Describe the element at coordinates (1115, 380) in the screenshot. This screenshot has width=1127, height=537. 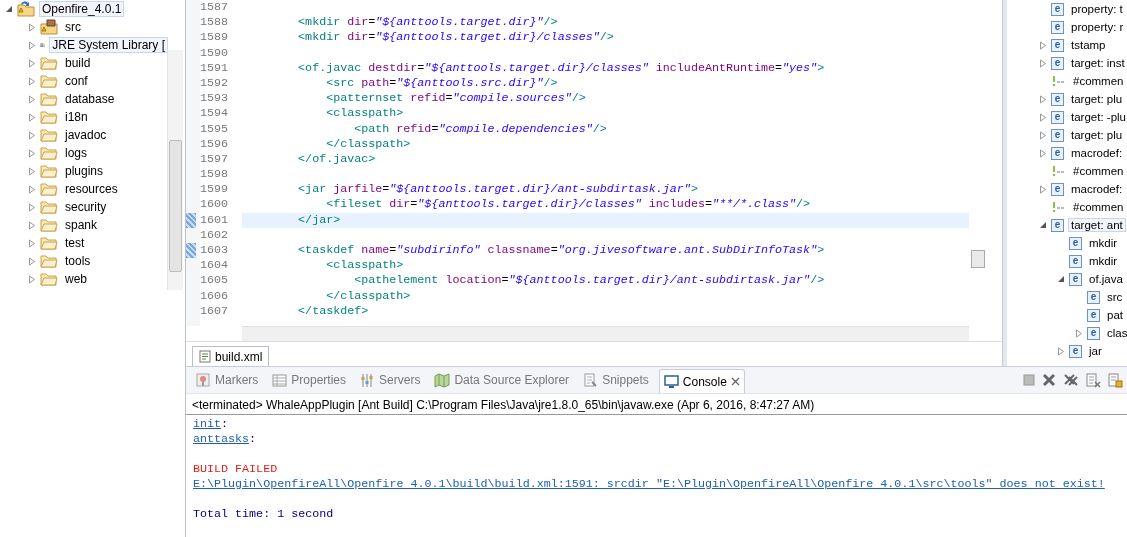
I see `lock-icon` at that location.